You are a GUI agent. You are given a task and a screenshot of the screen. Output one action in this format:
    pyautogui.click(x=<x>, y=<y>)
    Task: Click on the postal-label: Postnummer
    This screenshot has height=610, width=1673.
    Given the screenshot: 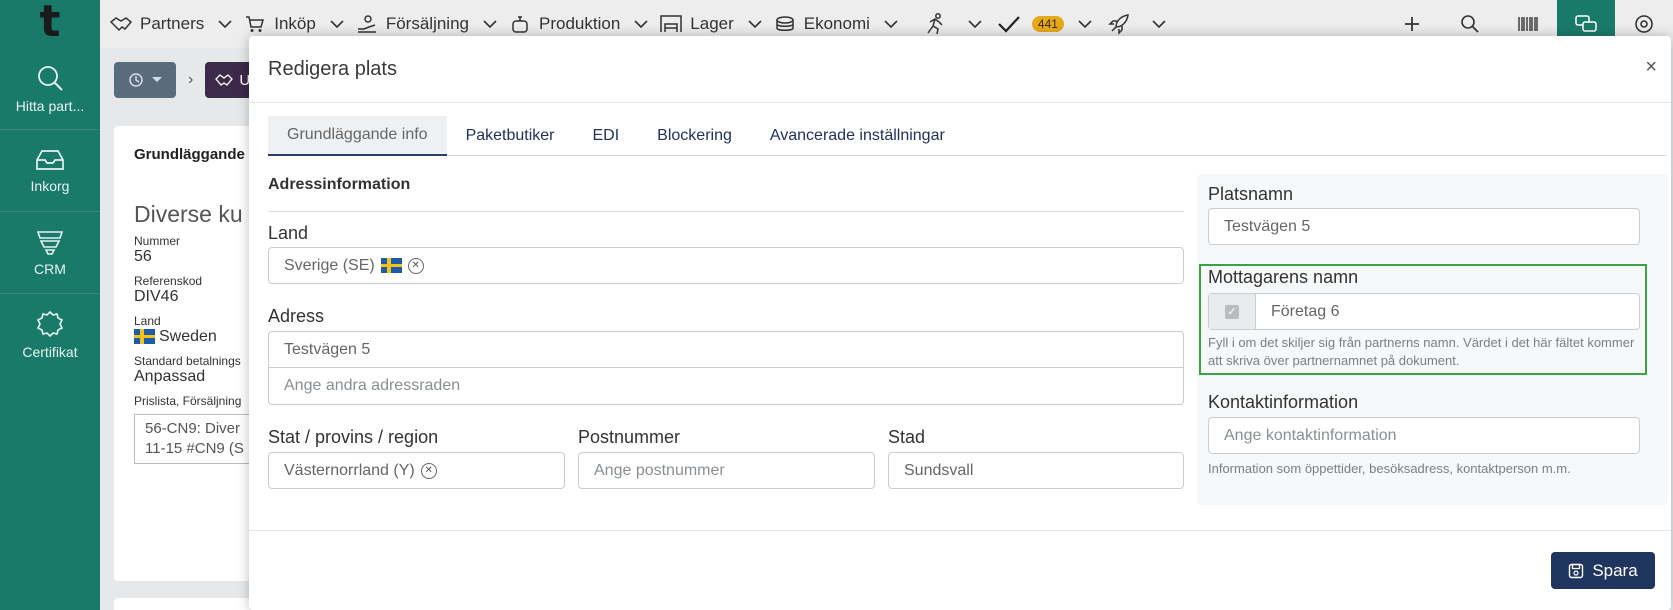 What is the action you would take?
    pyautogui.click(x=629, y=437)
    